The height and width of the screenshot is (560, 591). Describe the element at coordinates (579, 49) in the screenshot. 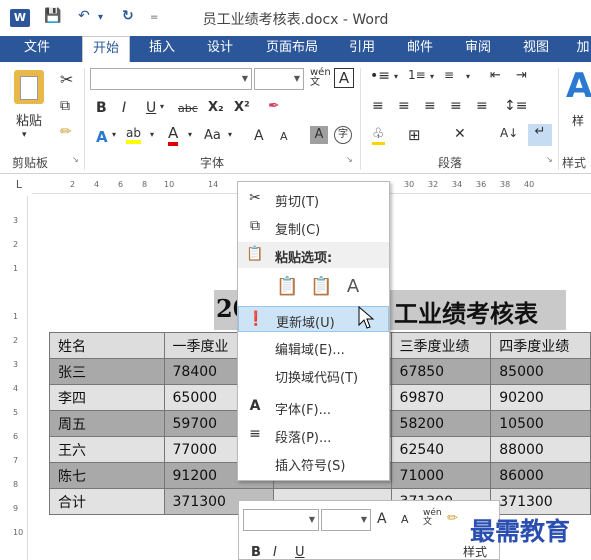

I see `tab-more: 加` at that location.